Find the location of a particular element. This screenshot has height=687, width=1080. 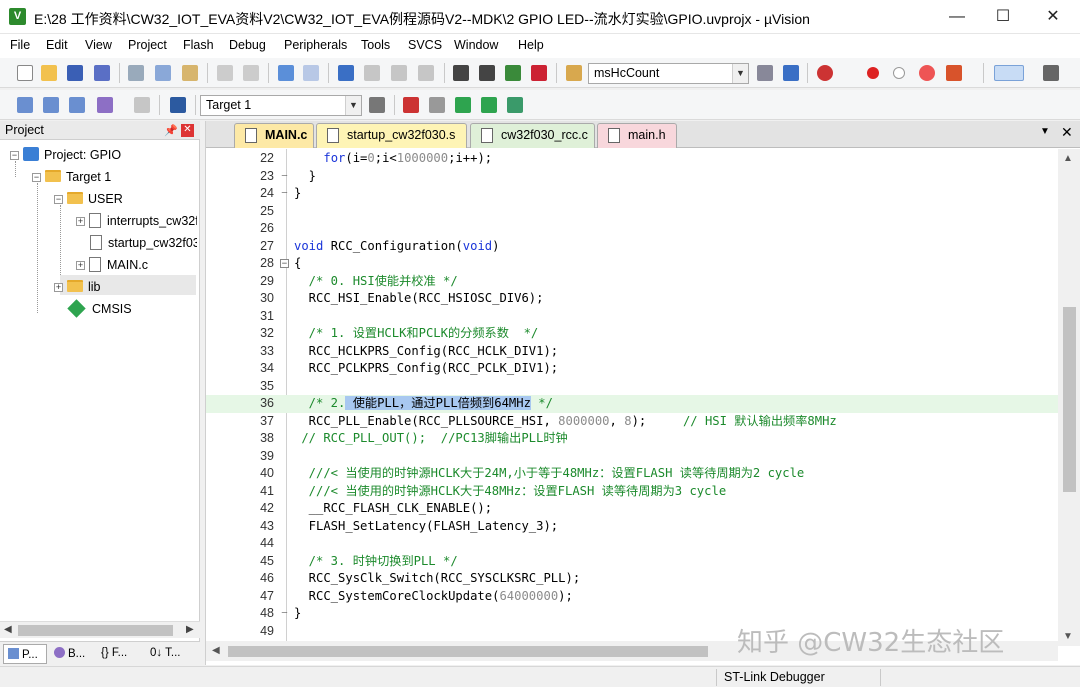

pin-icon: 📌 is located at coordinates (171, 130).